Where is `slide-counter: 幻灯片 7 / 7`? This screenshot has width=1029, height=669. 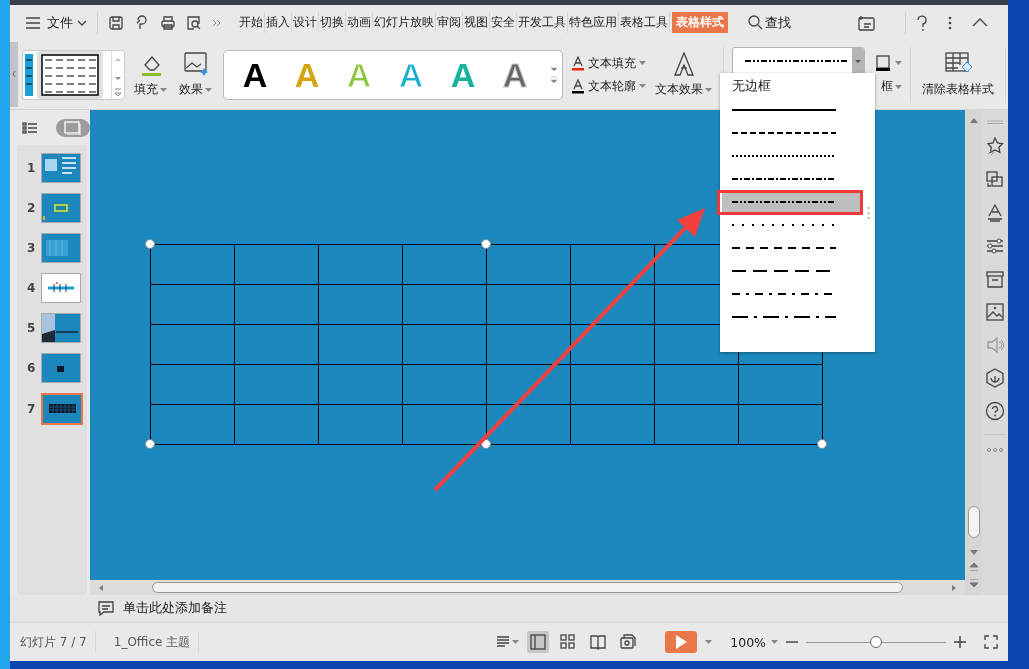
slide-counter: 幻灯片 7 / 7 is located at coordinates (53, 642).